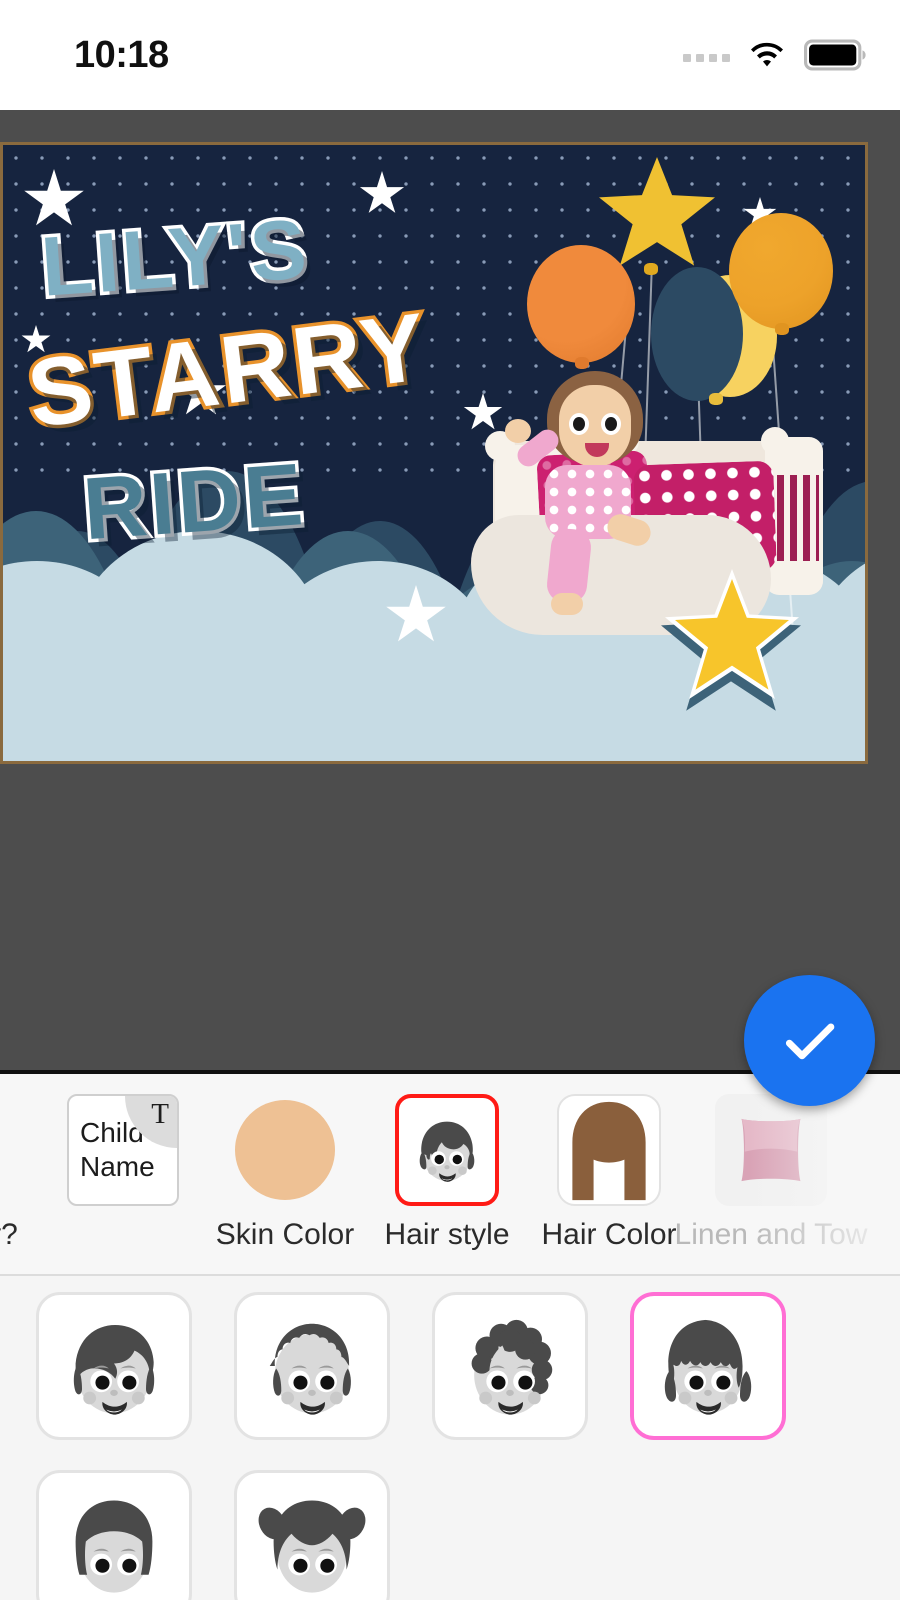  I want to click on tool-item-skin-color: Skin Color, so click(285, 1163).